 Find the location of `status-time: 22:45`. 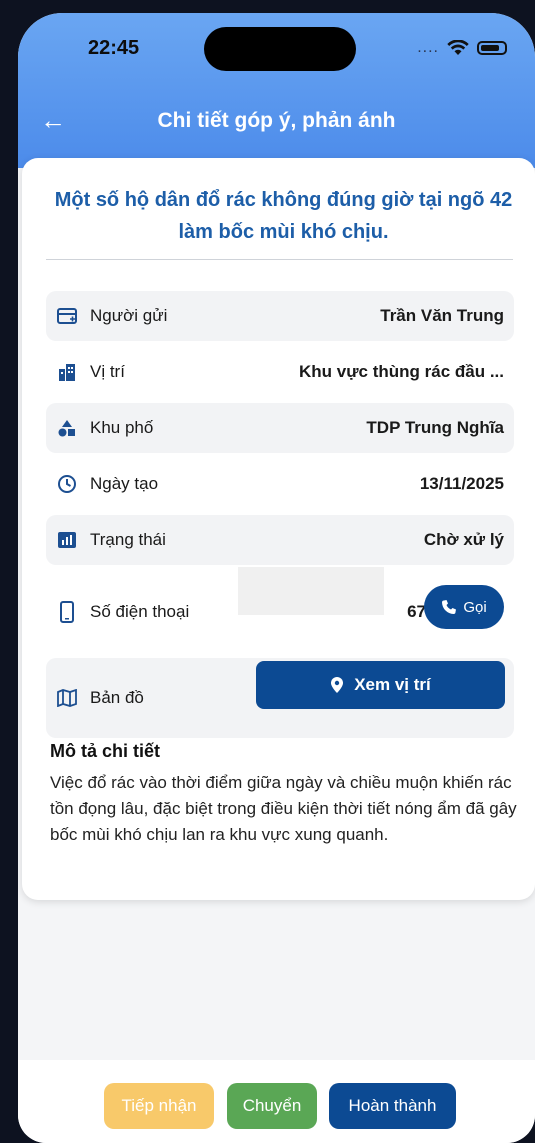

status-time: 22:45 is located at coordinates (114, 48).